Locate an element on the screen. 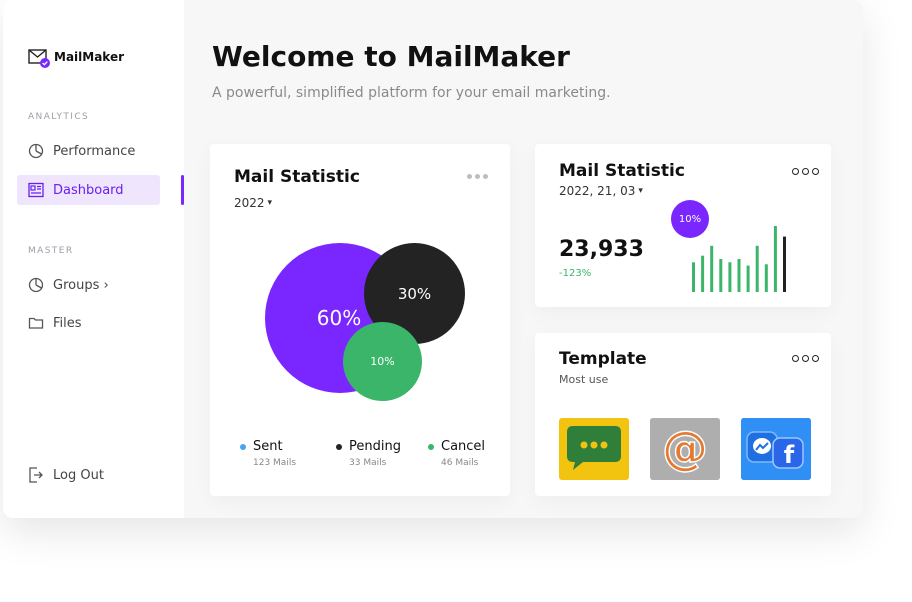  year-dropdown: 2022 ▾ is located at coordinates (253, 203).